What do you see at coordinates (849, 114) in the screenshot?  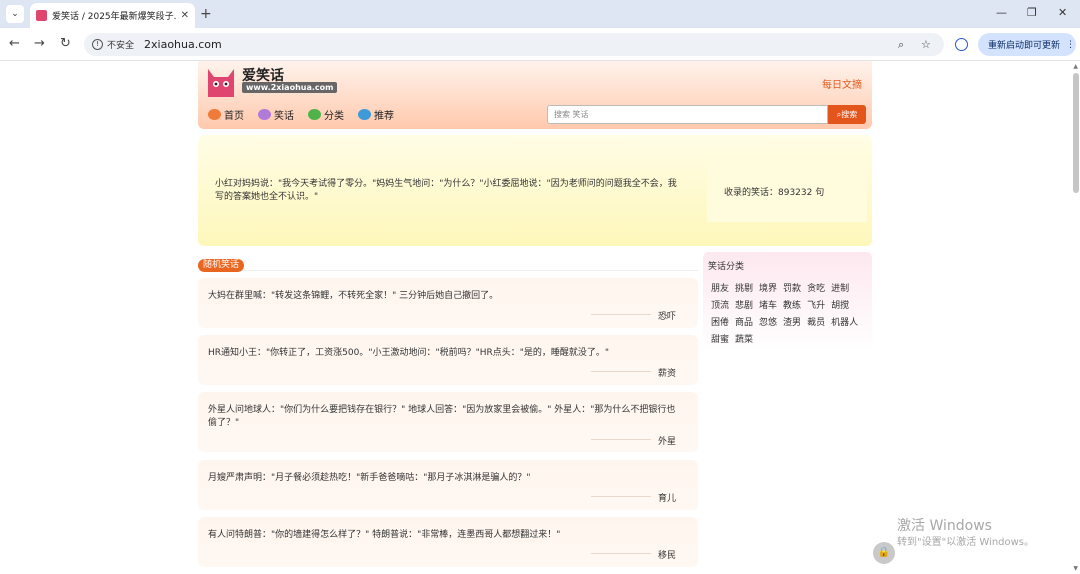 I see `search-button-label: 搜索` at bounding box center [849, 114].